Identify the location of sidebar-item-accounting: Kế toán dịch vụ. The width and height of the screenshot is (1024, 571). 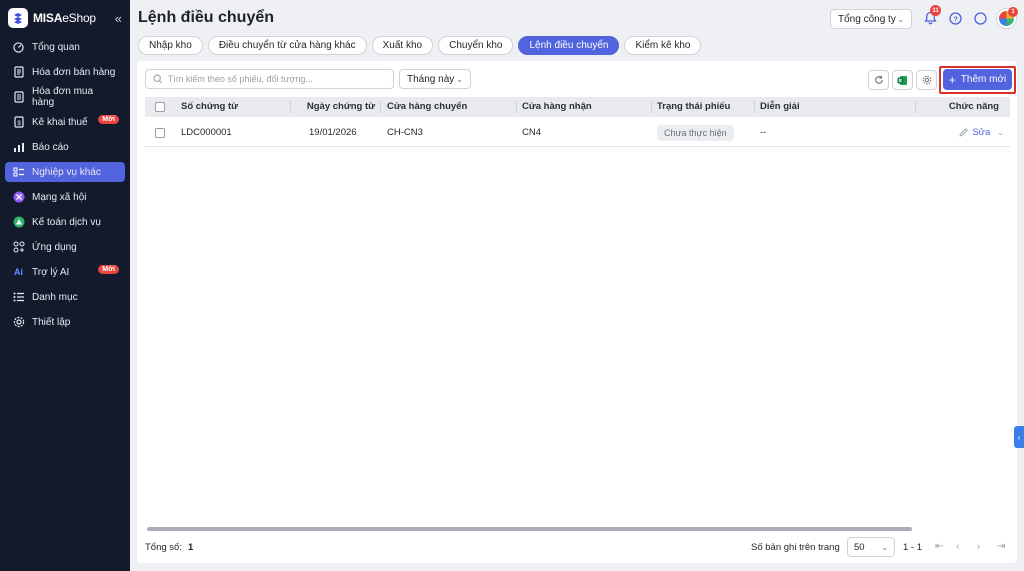
(65, 222).